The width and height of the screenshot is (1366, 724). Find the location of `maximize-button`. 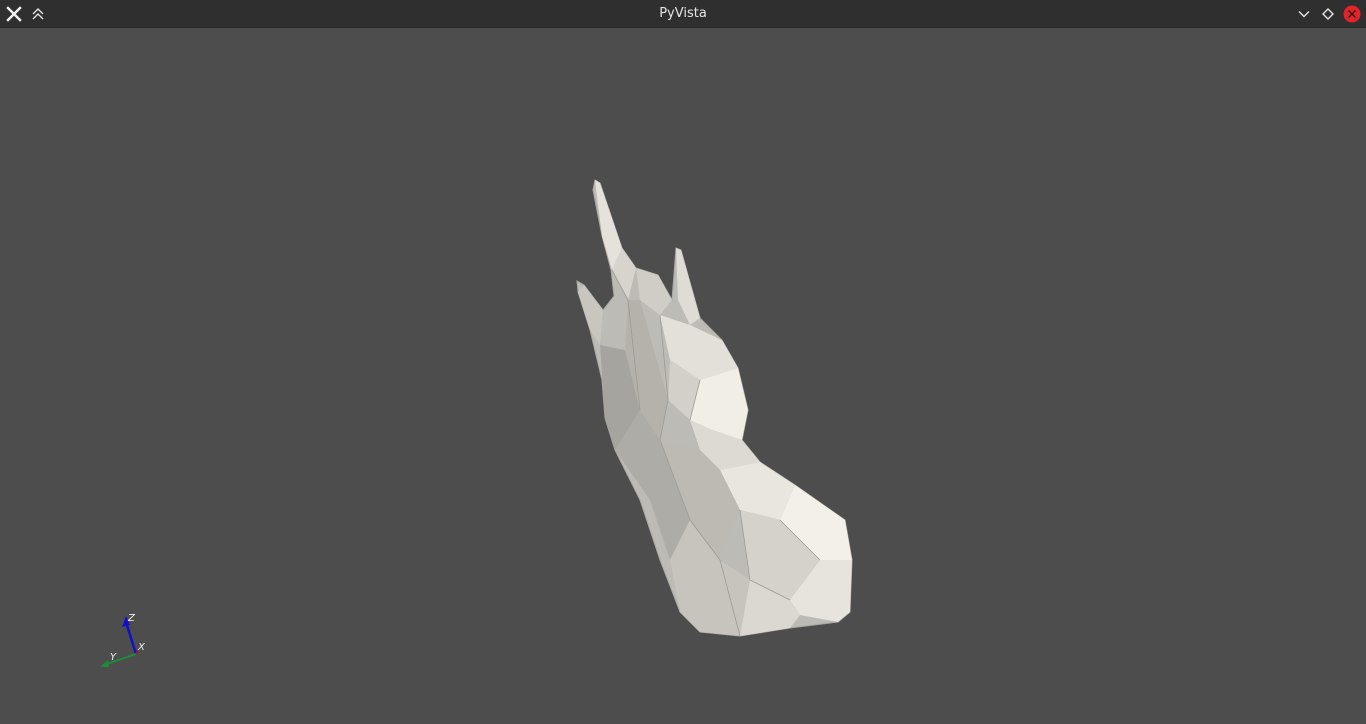

maximize-button is located at coordinates (1328, 14).